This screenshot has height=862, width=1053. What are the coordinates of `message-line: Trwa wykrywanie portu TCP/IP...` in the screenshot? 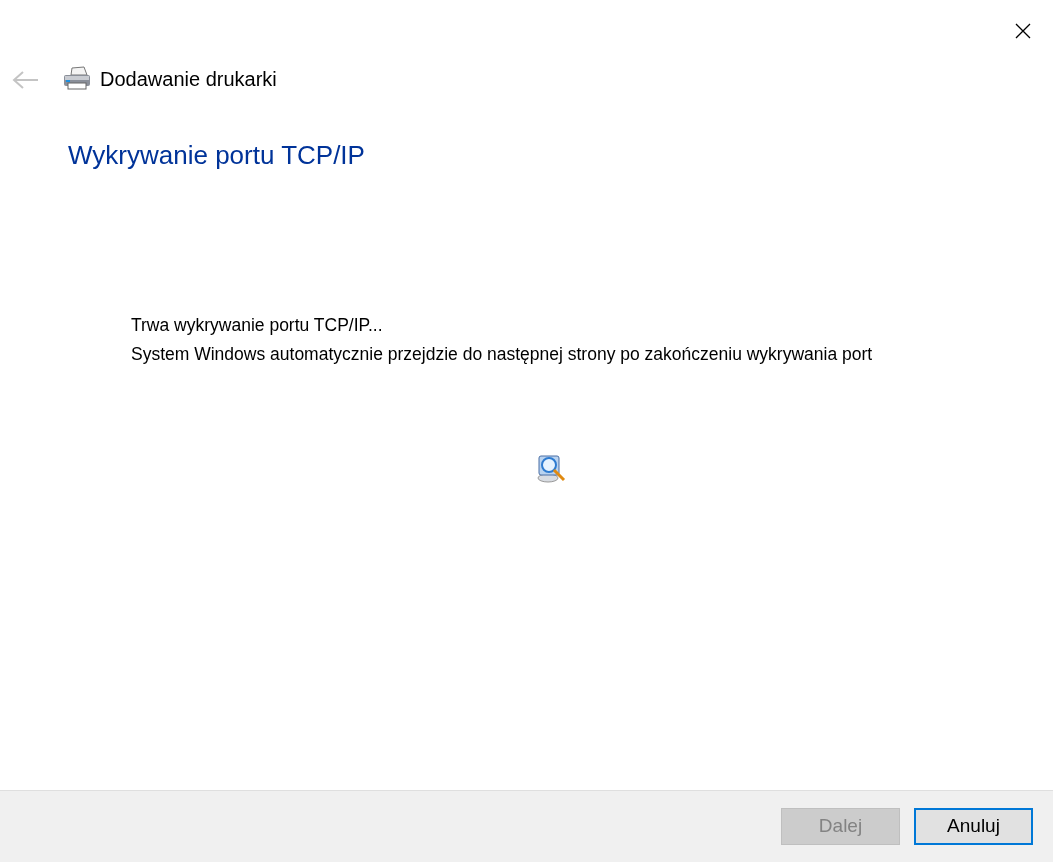 It's located at (257, 326).